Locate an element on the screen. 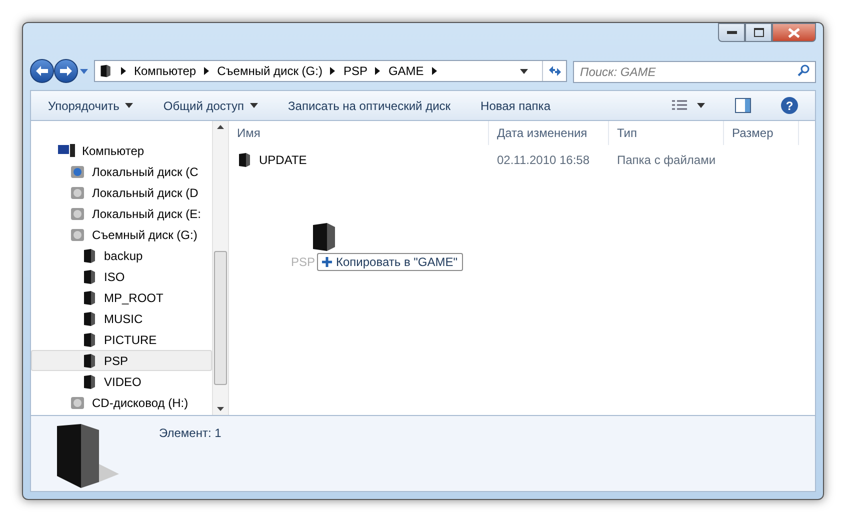 Image resolution: width=846 pixels, height=524 pixels. maximize-button is located at coordinates (758, 32).